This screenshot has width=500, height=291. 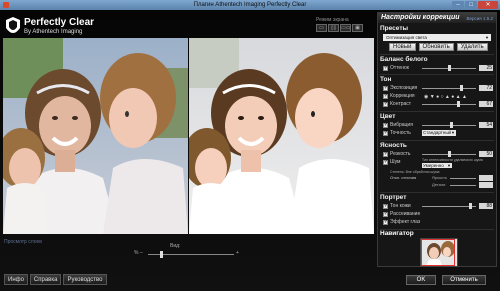 What do you see at coordinates (486, 178) in the screenshot?
I see `noise-brightness-value` at bounding box center [486, 178].